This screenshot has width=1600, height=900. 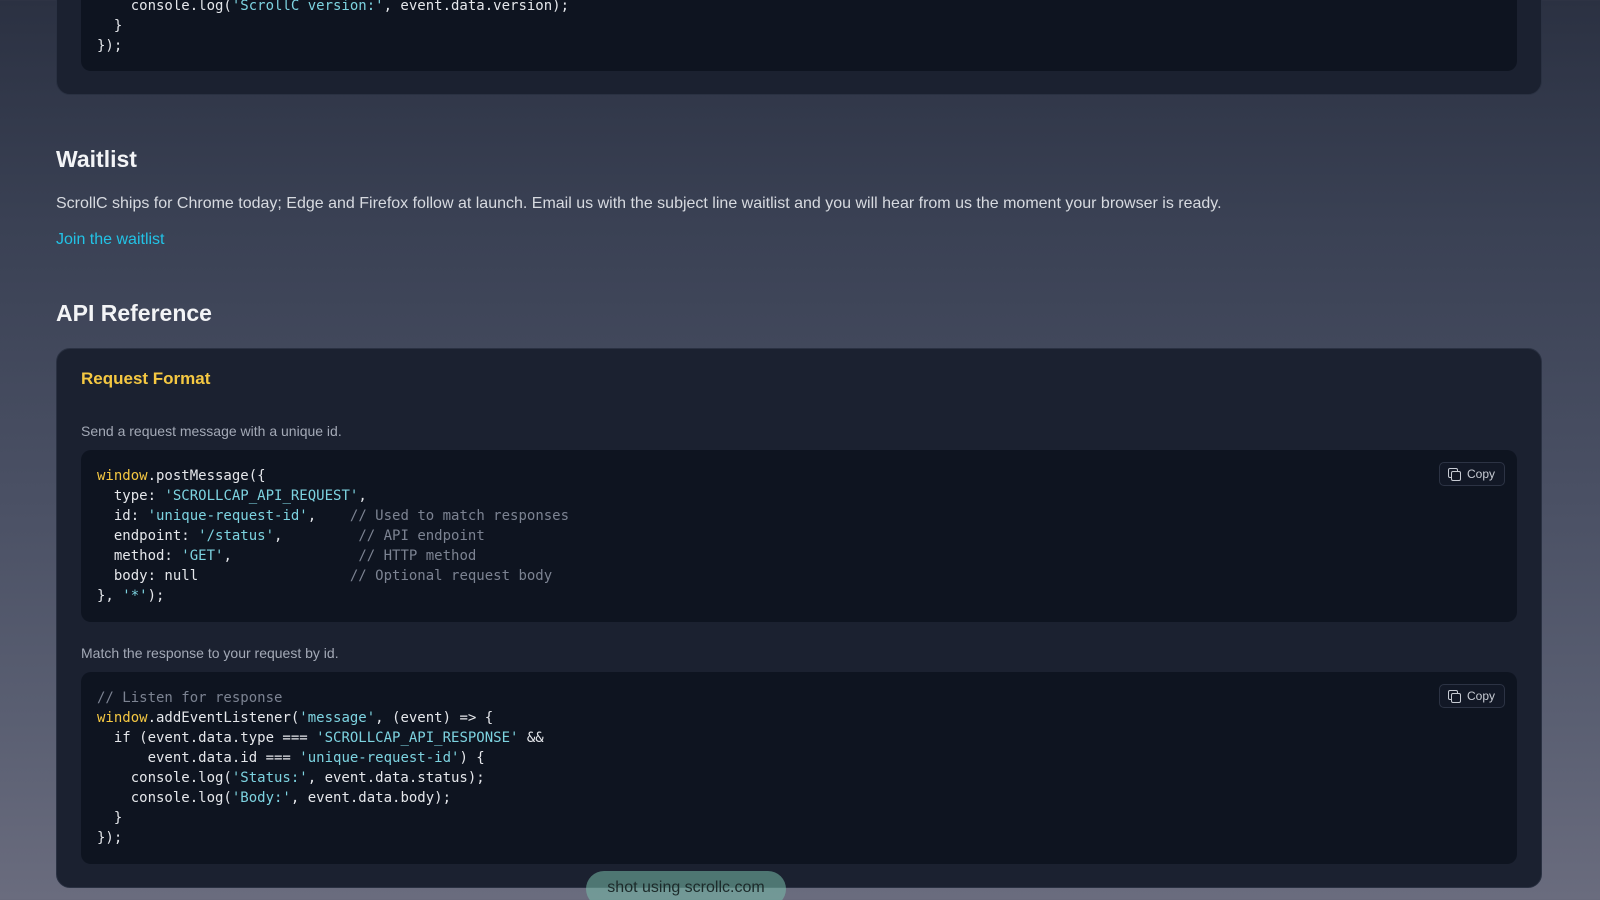 I want to click on code-token: , event.data.version);, so click(x=476, y=7).